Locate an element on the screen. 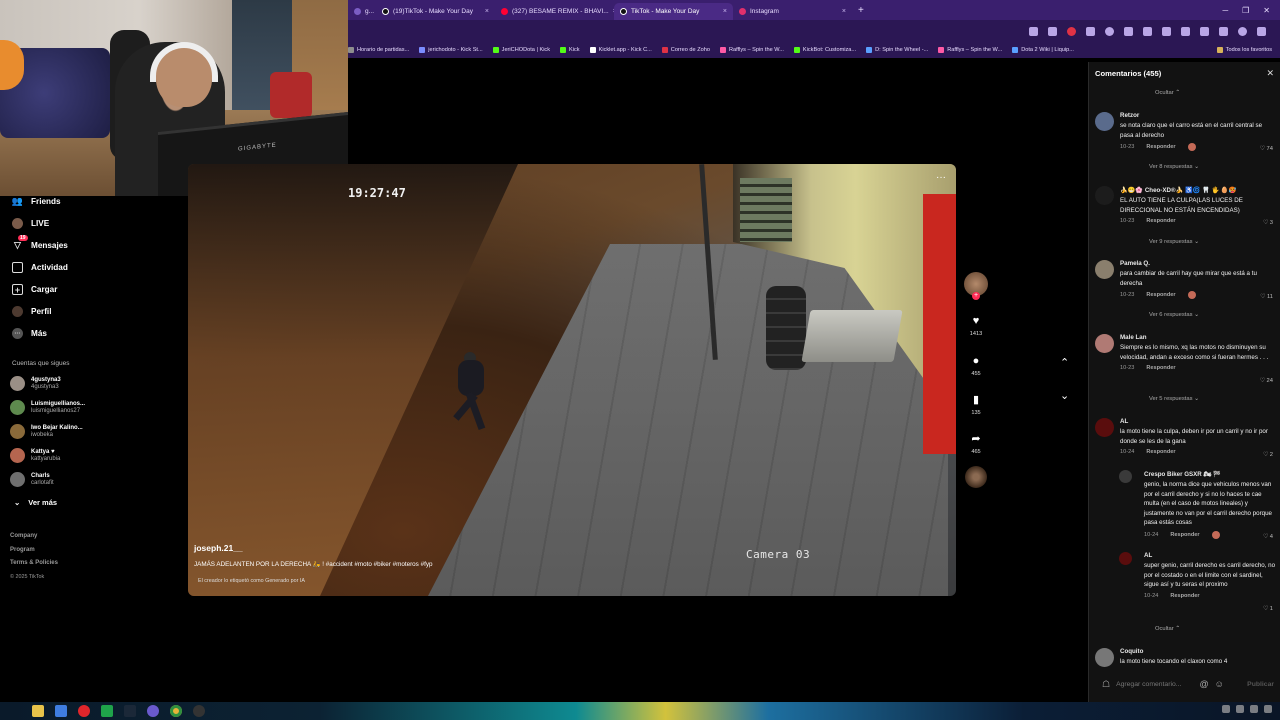 This screenshot has height=720, width=1280. comment-username: Crespo Biker GSXR 🏍 🏁 is located at coordinates (1210, 474).